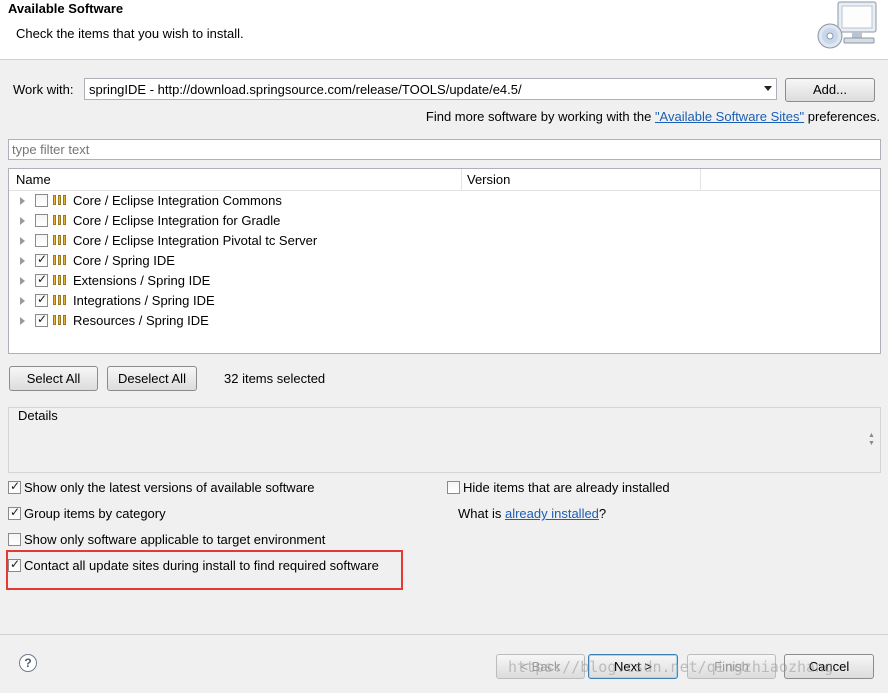 This screenshot has height=693, width=888. What do you see at coordinates (95, 513) in the screenshot?
I see `group-by-category-label: Group items by category` at bounding box center [95, 513].